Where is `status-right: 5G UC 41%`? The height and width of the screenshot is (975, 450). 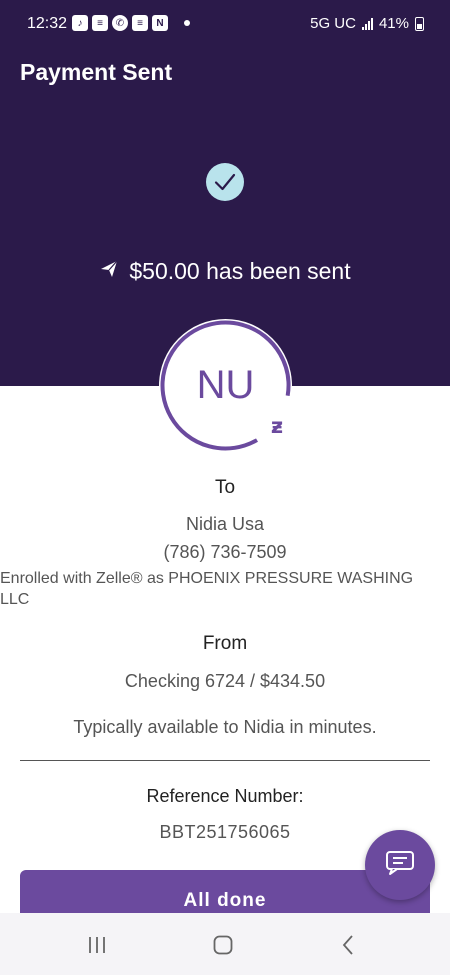
status-right: 5G UC 41% is located at coordinates (367, 23).